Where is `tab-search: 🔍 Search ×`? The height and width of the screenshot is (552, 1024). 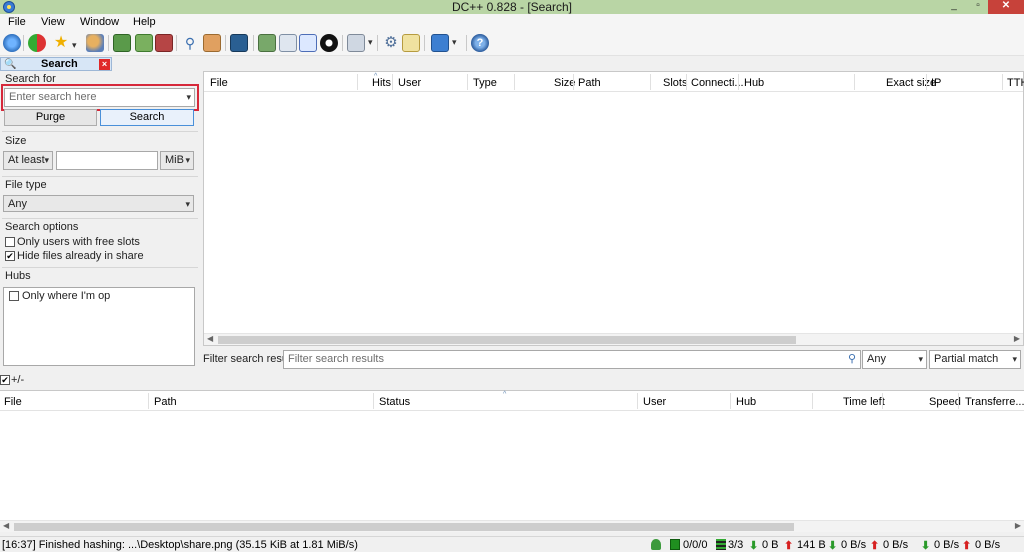
tab-search: 🔍 Search × is located at coordinates (56, 64).